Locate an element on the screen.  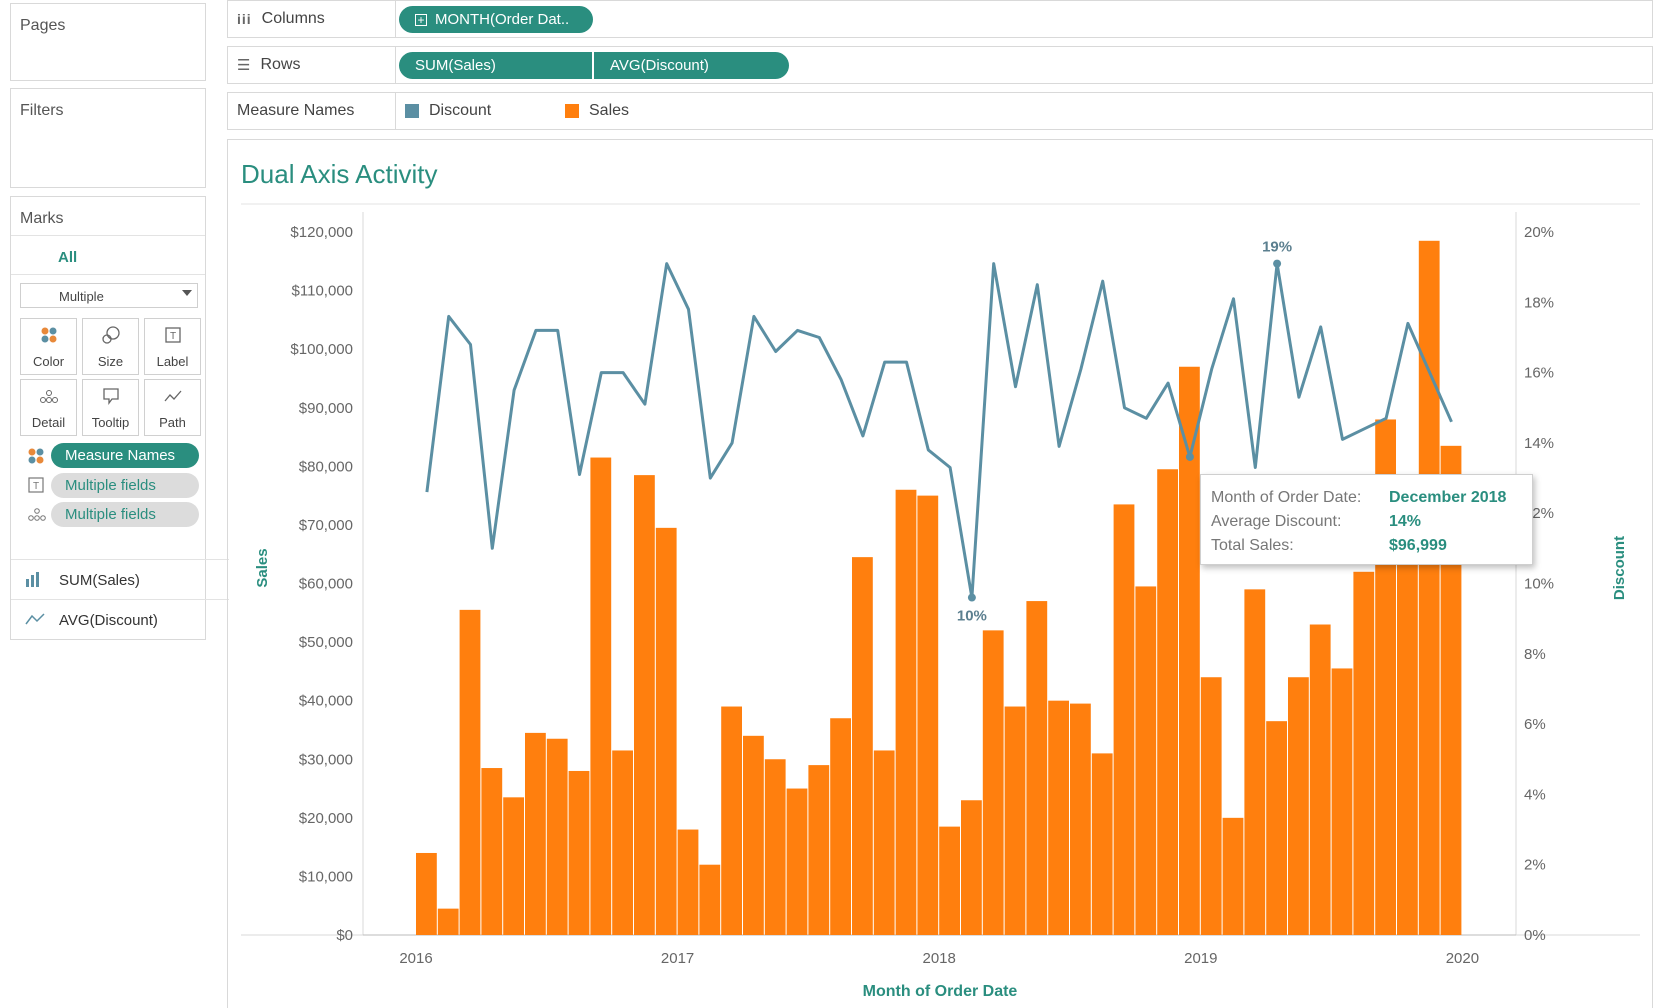
y-tick-label: $110,000 is located at coordinates (322, 291).